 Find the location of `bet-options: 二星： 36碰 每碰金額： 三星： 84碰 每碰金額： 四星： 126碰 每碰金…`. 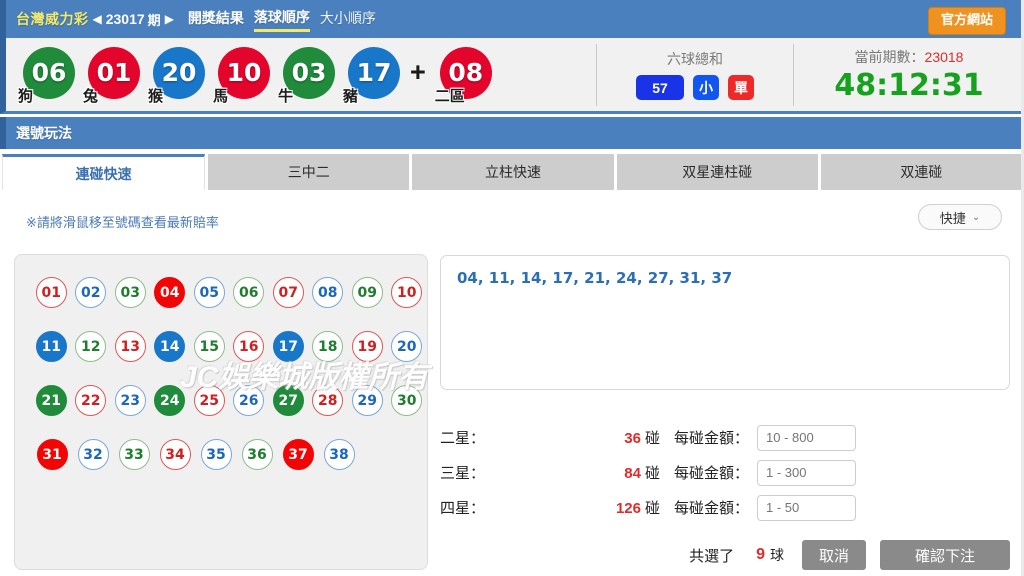

bet-options: 二星： 36碰 每碰金額： 三星： 84碰 每碰金額： 四星： 126碰 每碰金… is located at coordinates (725, 472).